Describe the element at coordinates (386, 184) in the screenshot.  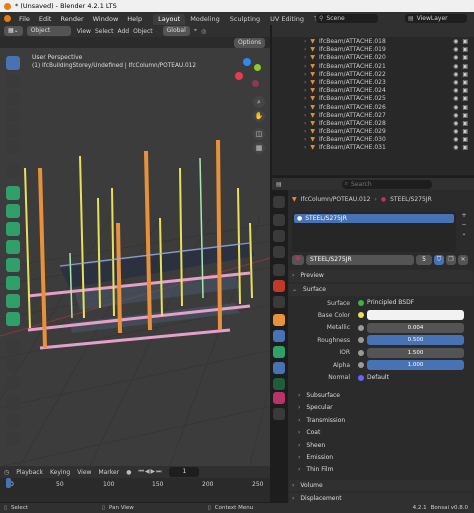
I see `properties-search: ⌕ Search` at that location.